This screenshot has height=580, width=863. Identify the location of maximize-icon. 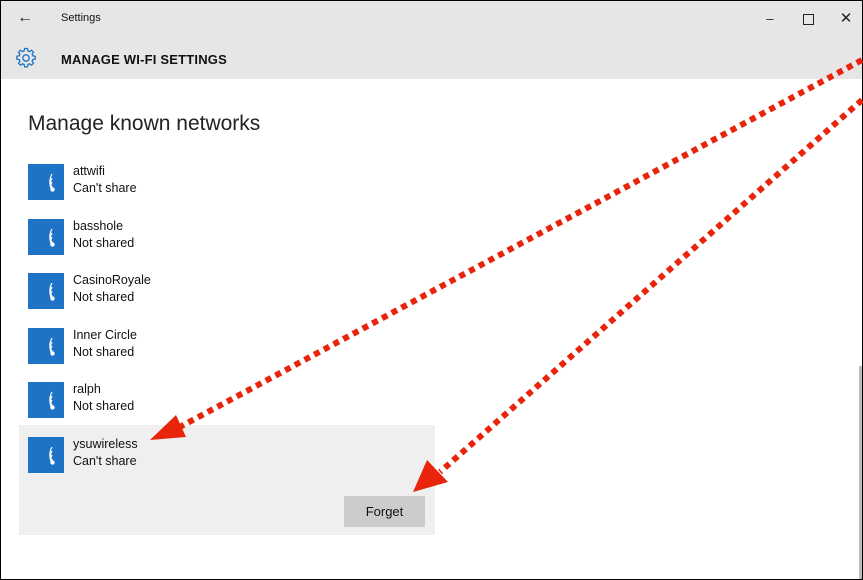
(808, 20).